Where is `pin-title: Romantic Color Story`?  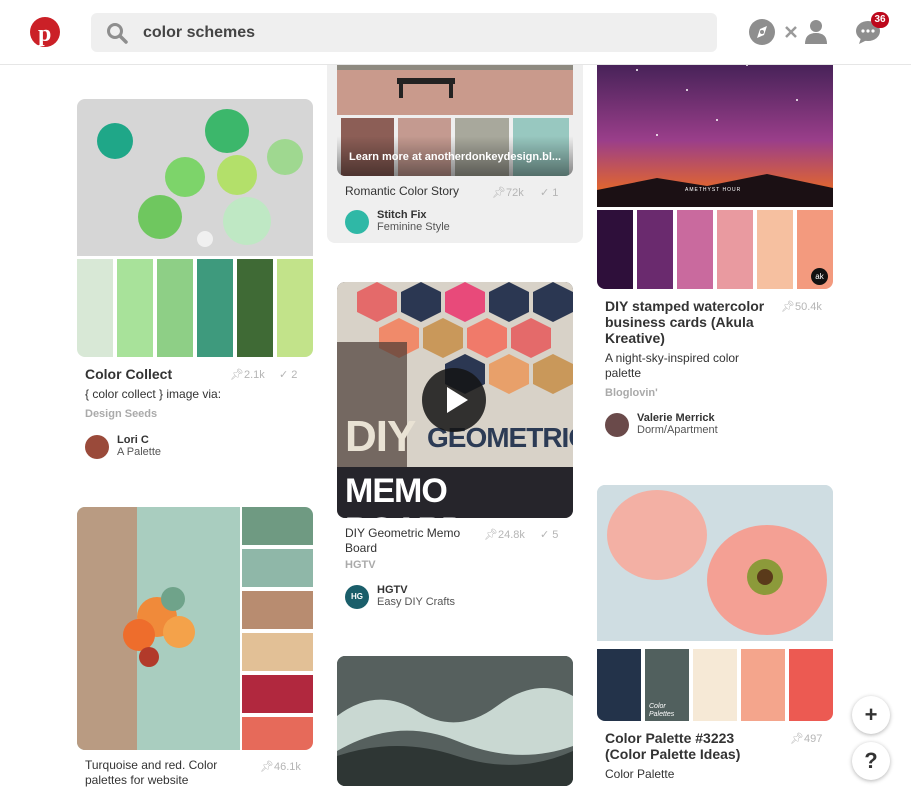
pin-title: Romantic Color Story is located at coordinates (402, 191).